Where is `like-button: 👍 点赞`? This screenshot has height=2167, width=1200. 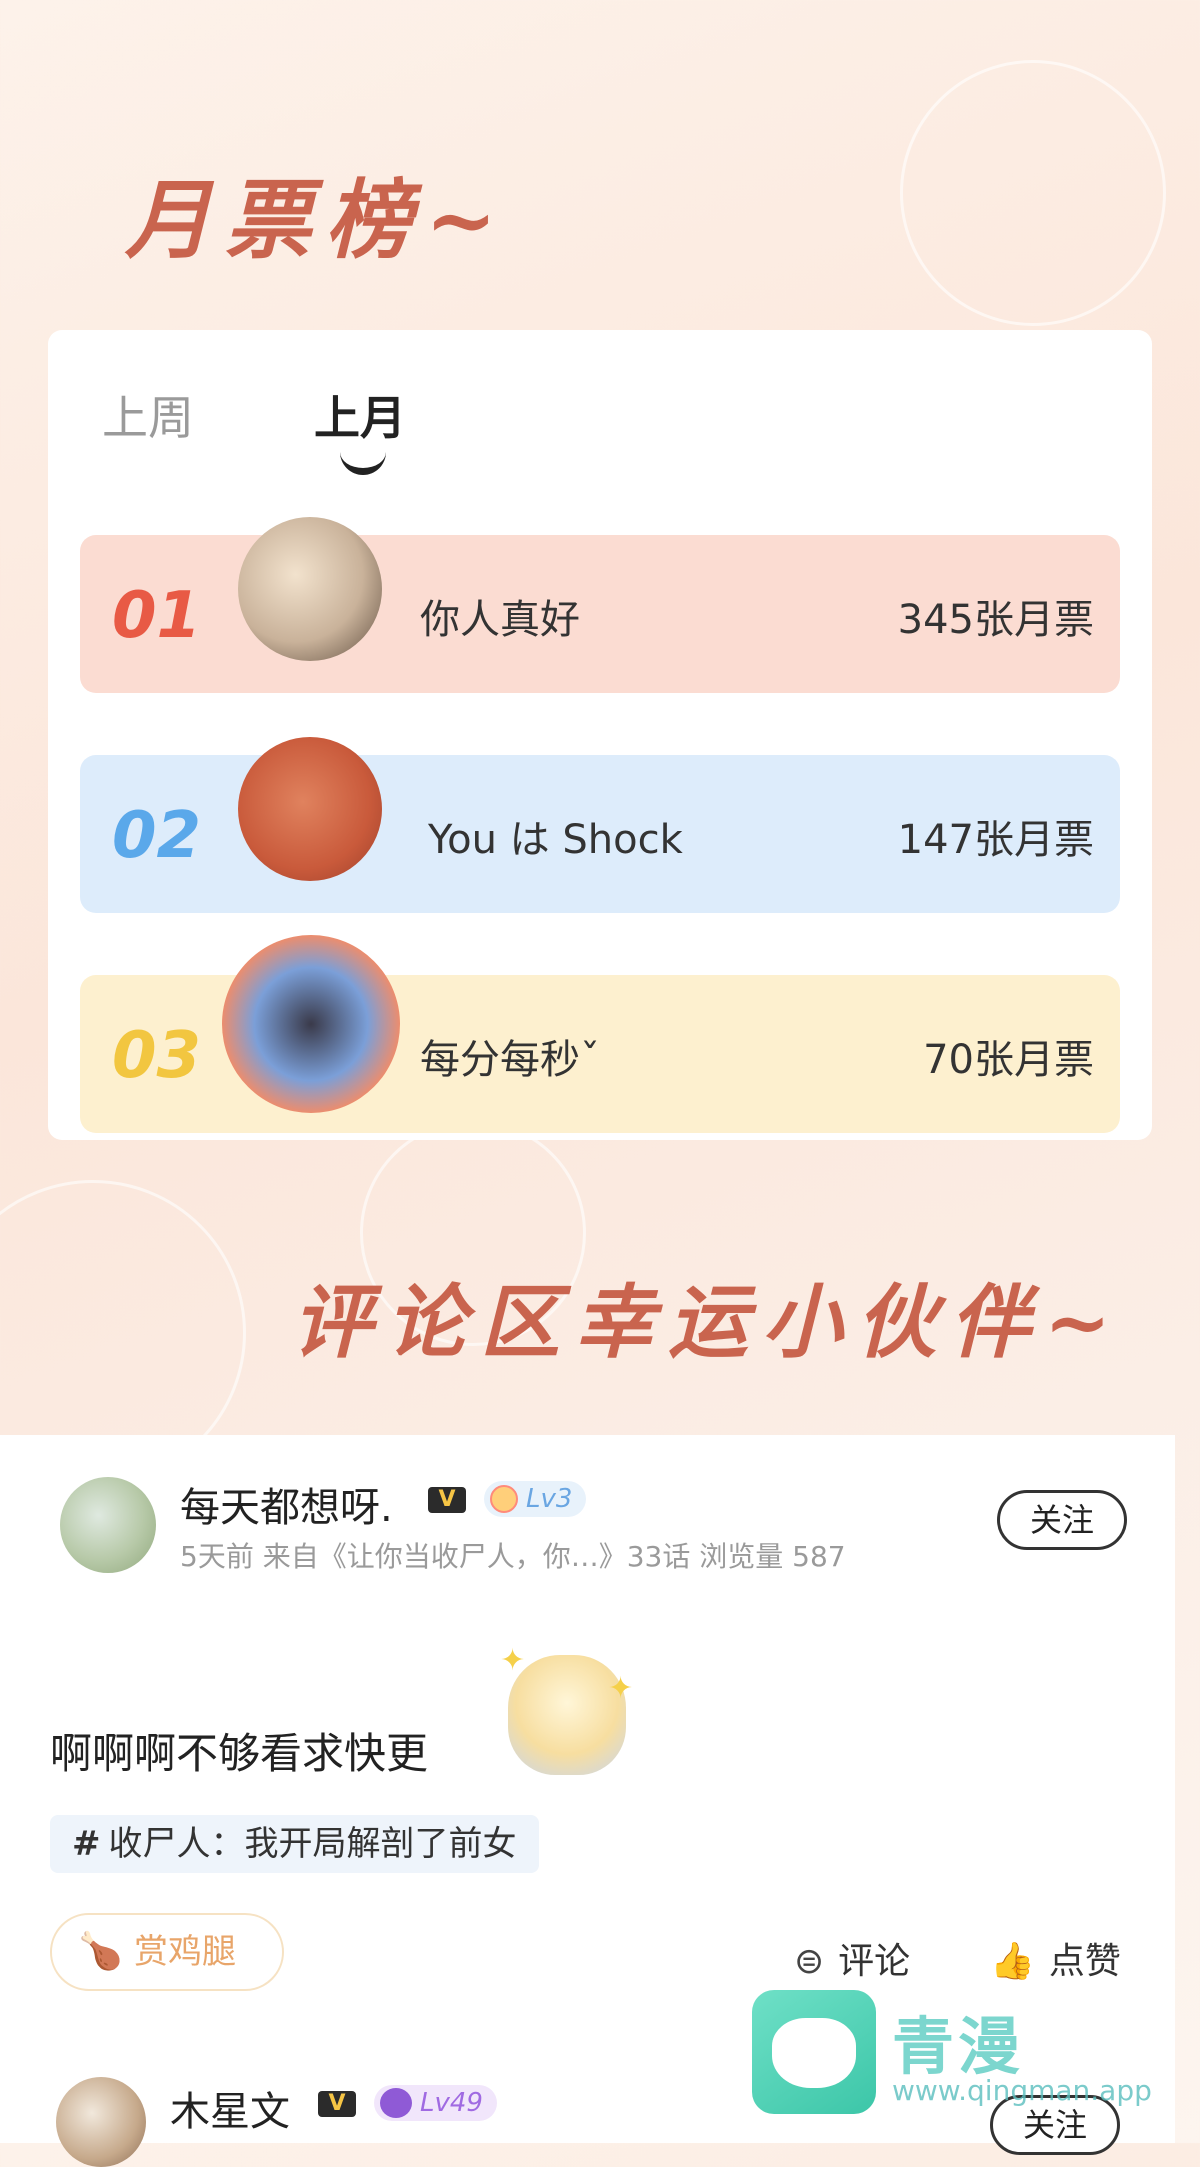 like-button: 👍 点赞 is located at coordinates (1055, 1958).